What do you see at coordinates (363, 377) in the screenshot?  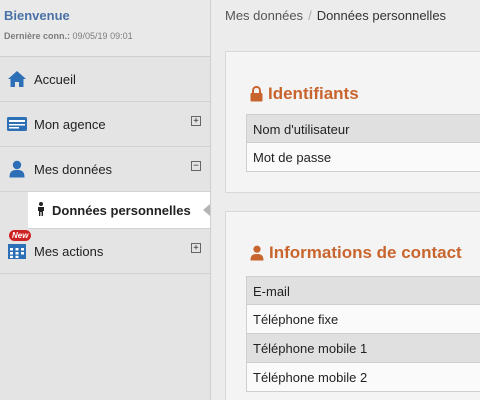 I see `table-row: Téléphone mobile 2` at bounding box center [363, 377].